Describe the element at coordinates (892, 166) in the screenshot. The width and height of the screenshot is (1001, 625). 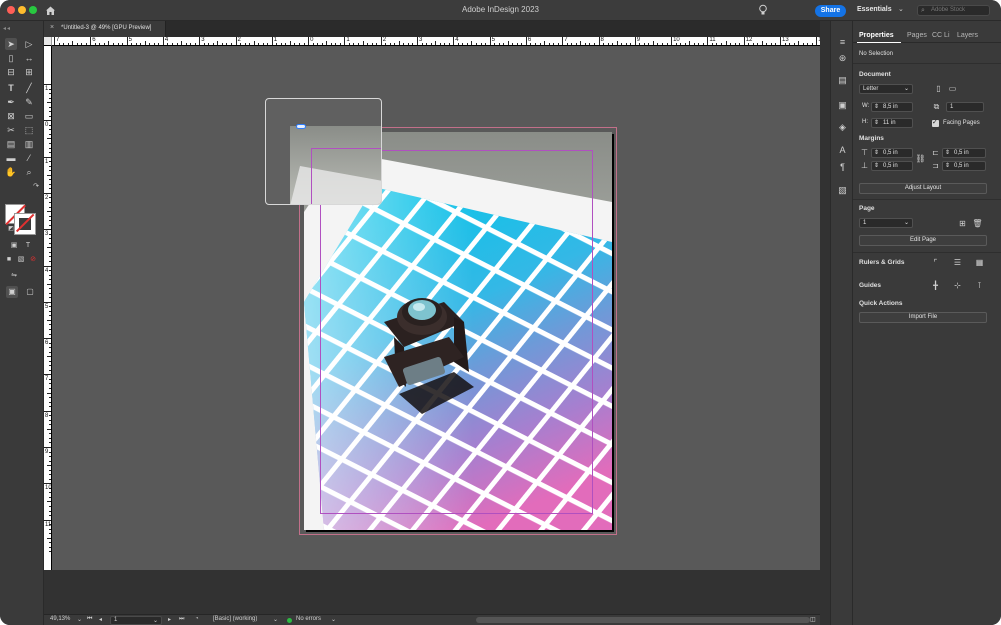
I see `margin-bottom-field: ⇕ 0,5 in` at that location.